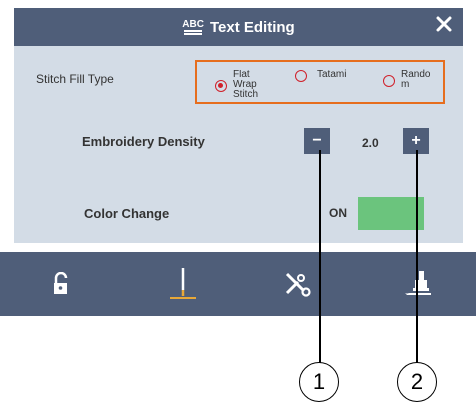 Image resolution: width=476 pixels, height=404 pixels. I want to click on abc-text-icon: ABC, so click(193, 26).